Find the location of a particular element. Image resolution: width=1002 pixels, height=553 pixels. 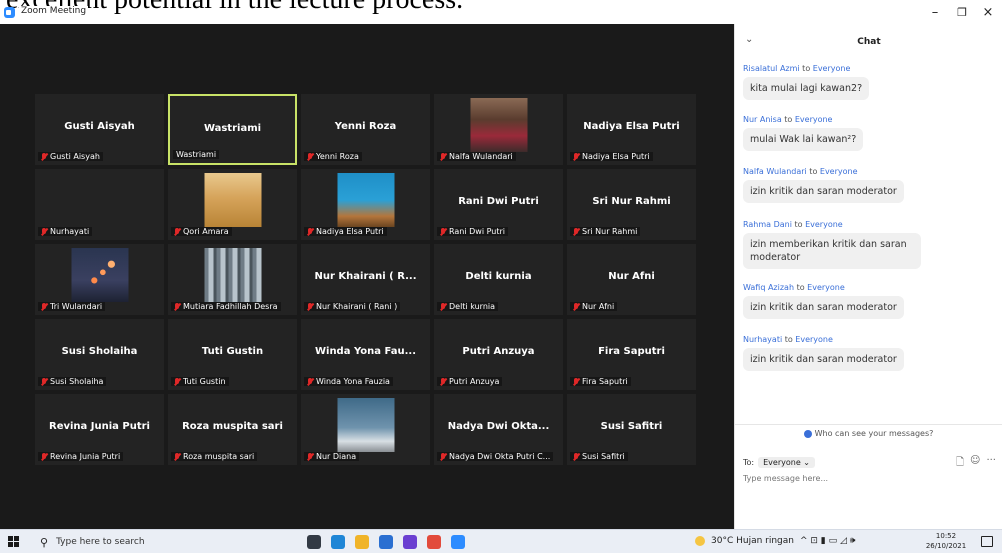

participant-label: Revina Junia Putri is located at coordinates (81, 456).